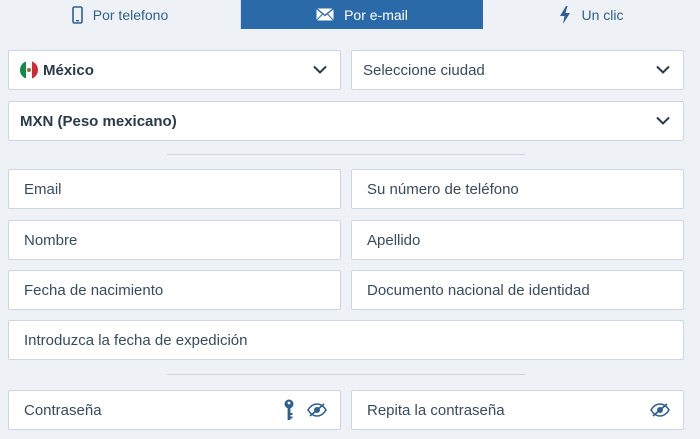  I want to click on phone-field: Su número de teléfono, so click(517, 189).